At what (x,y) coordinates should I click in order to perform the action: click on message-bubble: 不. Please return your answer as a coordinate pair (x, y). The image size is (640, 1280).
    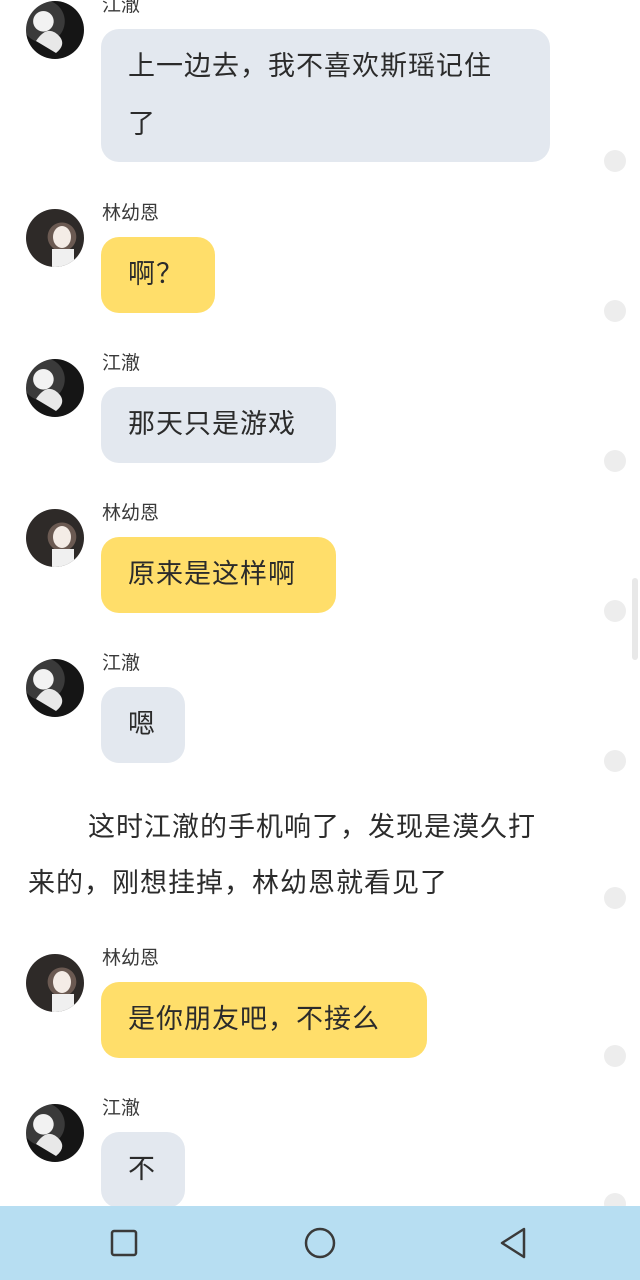
    Looking at the image, I should click on (143, 1170).